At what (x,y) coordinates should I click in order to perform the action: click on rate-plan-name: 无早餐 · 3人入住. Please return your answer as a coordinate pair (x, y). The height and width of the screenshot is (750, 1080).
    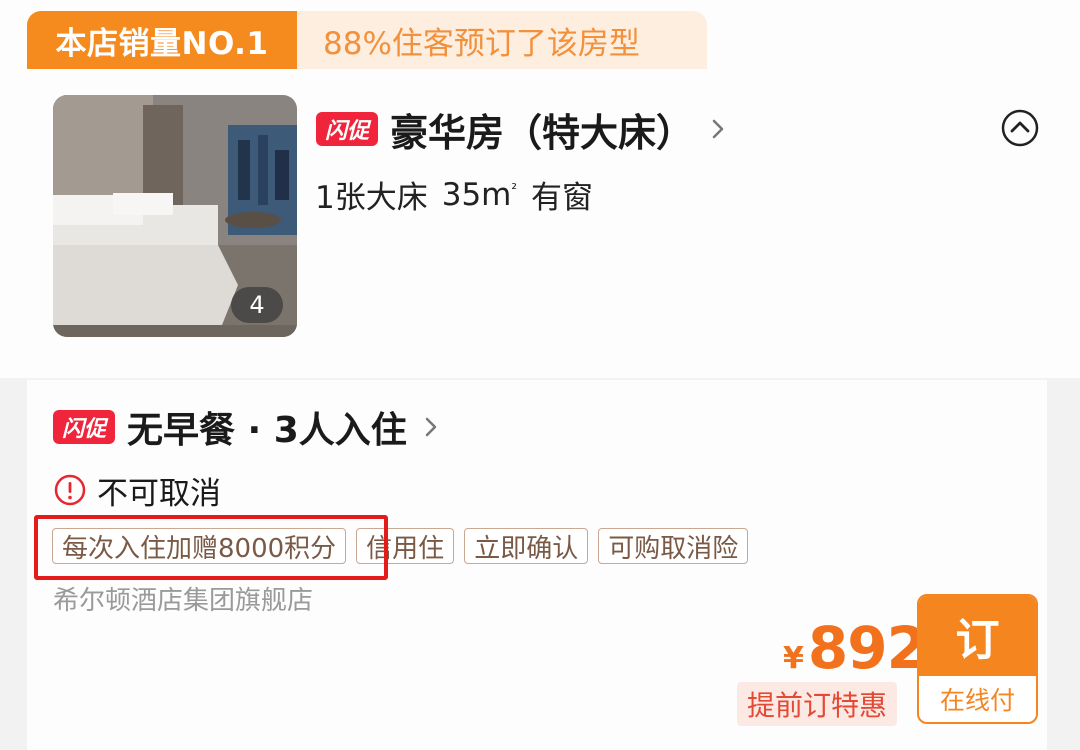
    Looking at the image, I should click on (267, 430).